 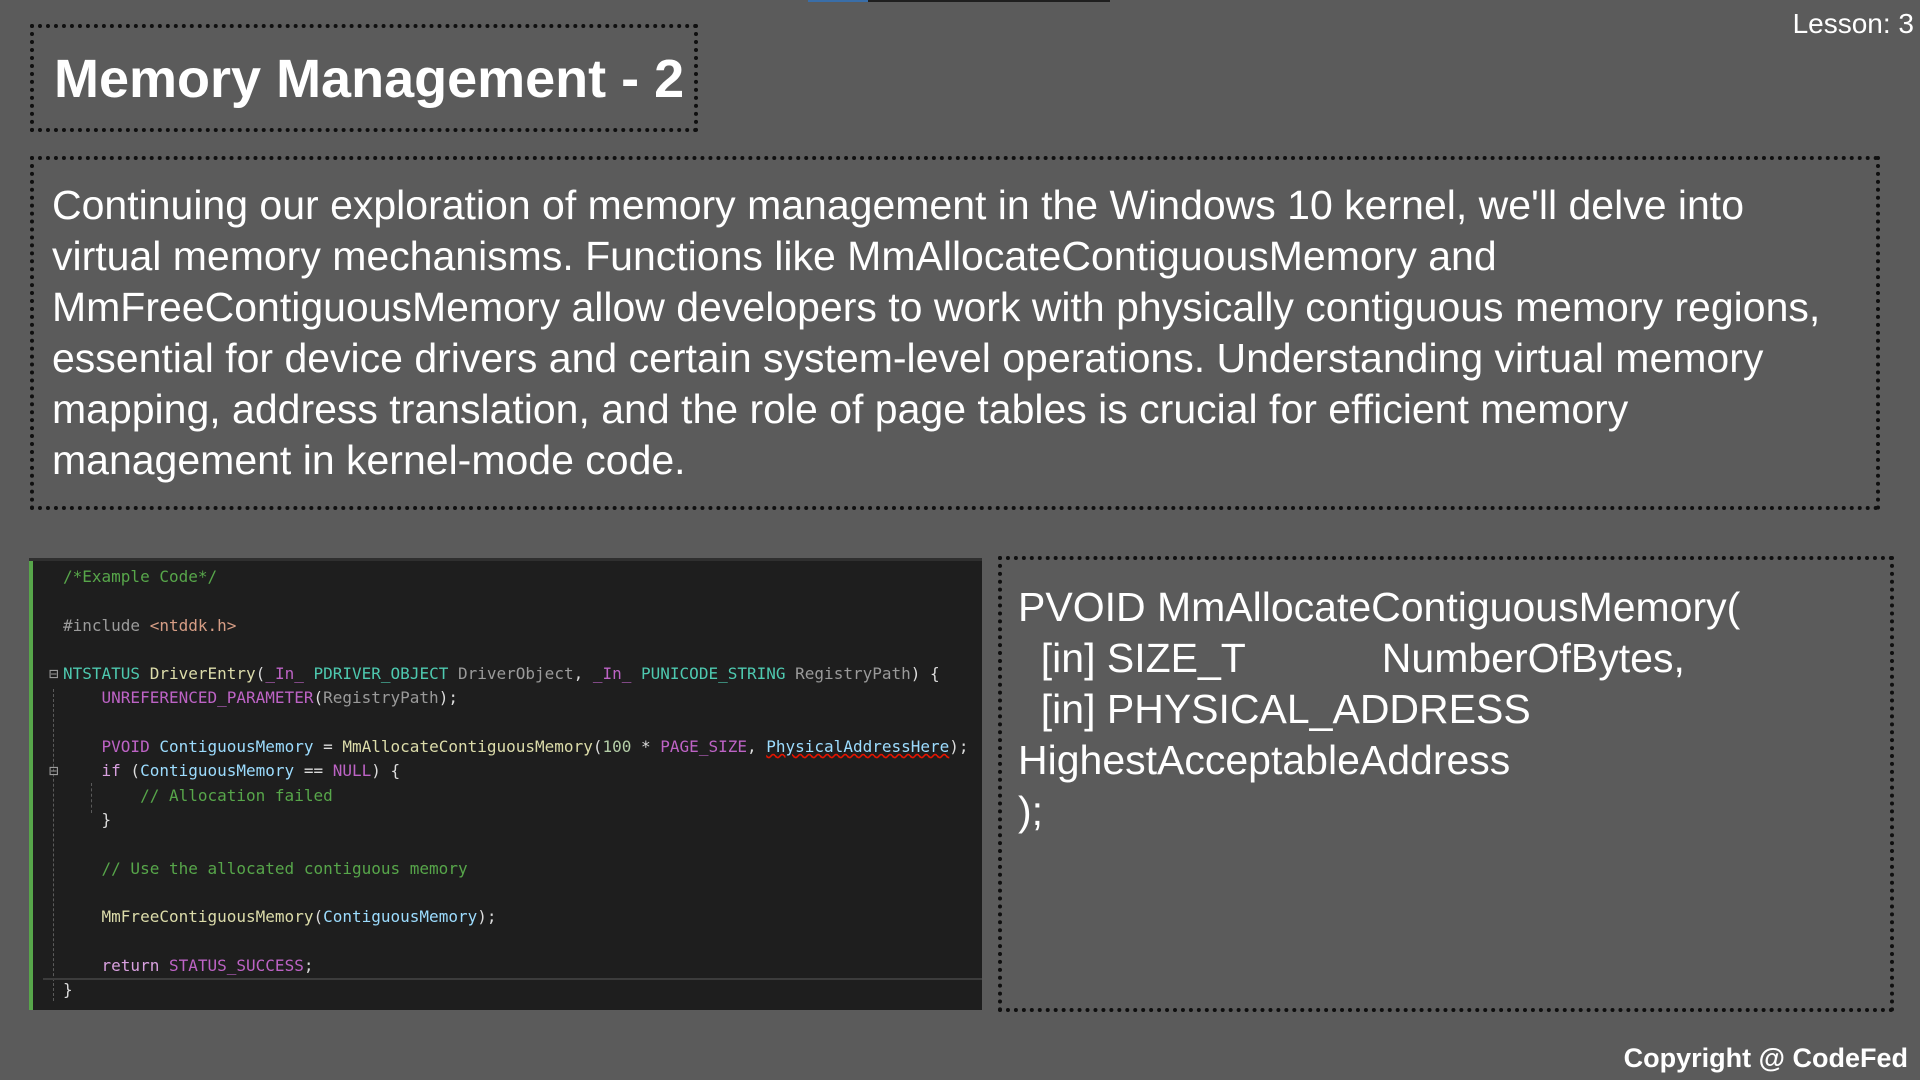 What do you see at coordinates (284, 868) in the screenshot?
I see `code-line-13: // Use the allocated contiguous memory` at bounding box center [284, 868].